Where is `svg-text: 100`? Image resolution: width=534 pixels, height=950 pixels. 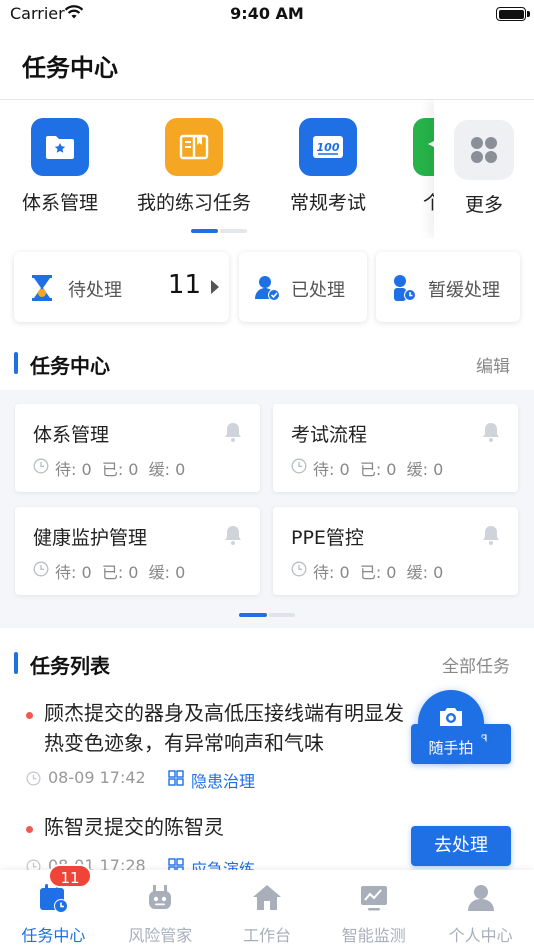 svg-text: 100 is located at coordinates (328, 147).